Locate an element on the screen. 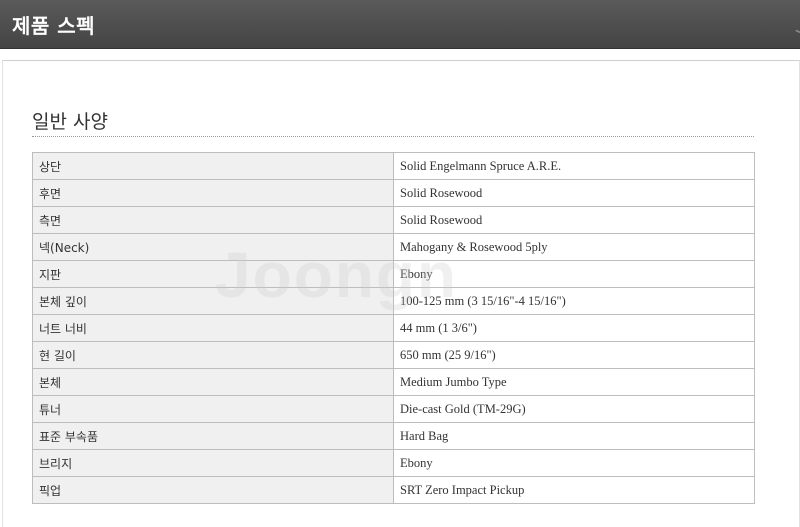 The width and height of the screenshot is (800, 527). spec-label: 본체 is located at coordinates (213, 382).